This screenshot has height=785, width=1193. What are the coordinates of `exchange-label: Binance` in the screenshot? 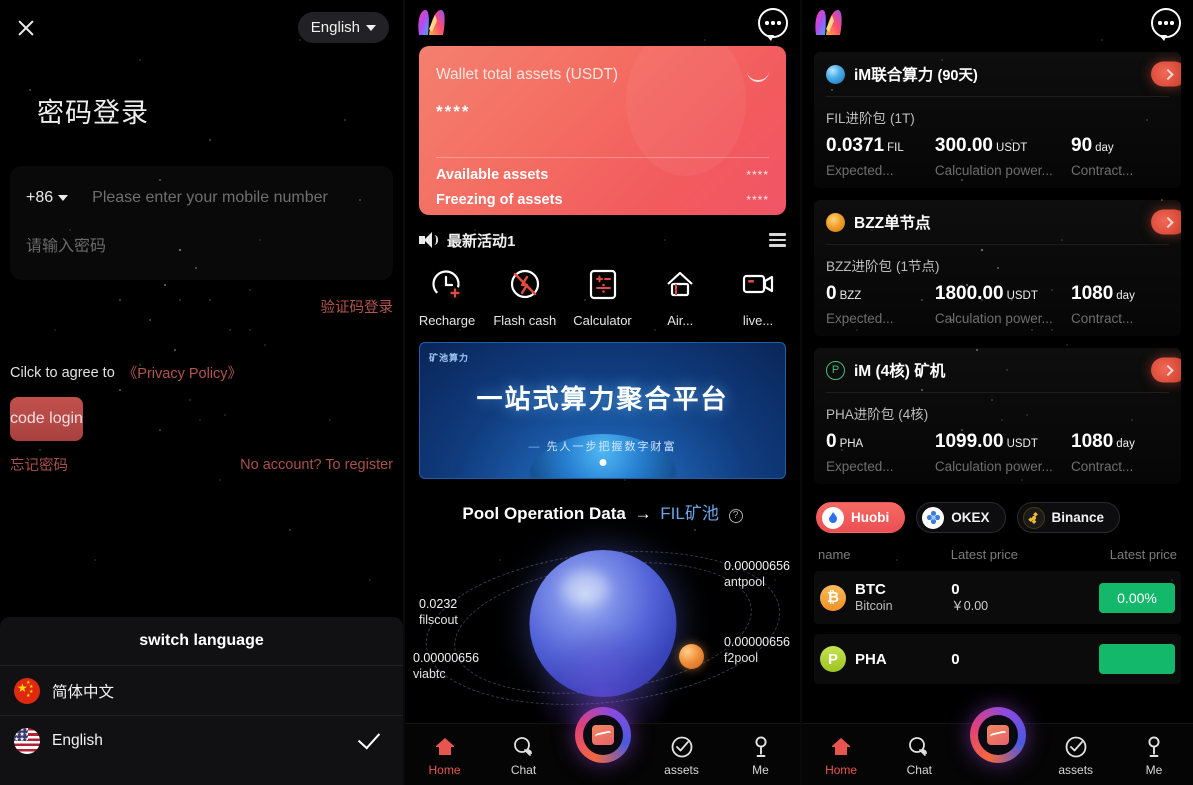 It's located at (1078, 517).